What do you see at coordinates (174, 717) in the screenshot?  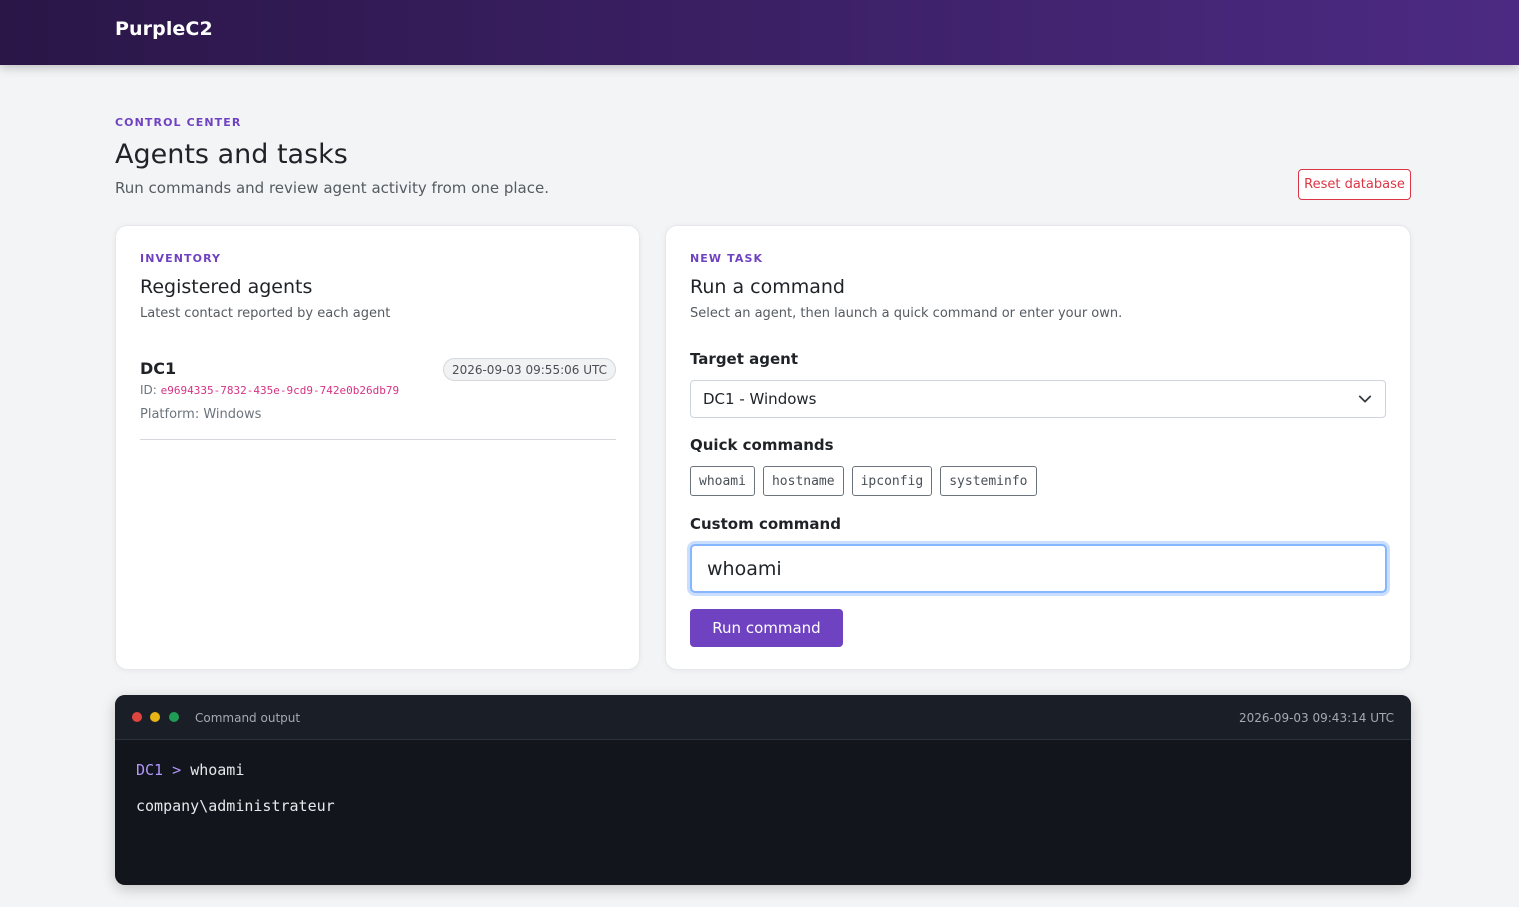 I see `window-dot-green-icon` at bounding box center [174, 717].